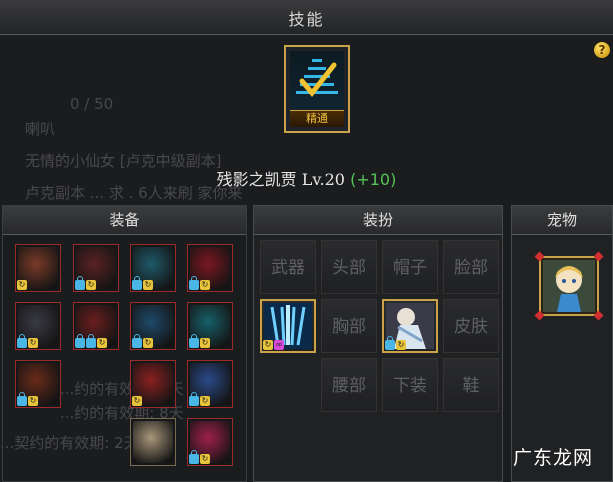 The height and width of the screenshot is (482, 613). What do you see at coordinates (288, 326) in the screenshot?
I see `dress-slot-weapon-equipped: ↻ ∞` at bounding box center [288, 326].